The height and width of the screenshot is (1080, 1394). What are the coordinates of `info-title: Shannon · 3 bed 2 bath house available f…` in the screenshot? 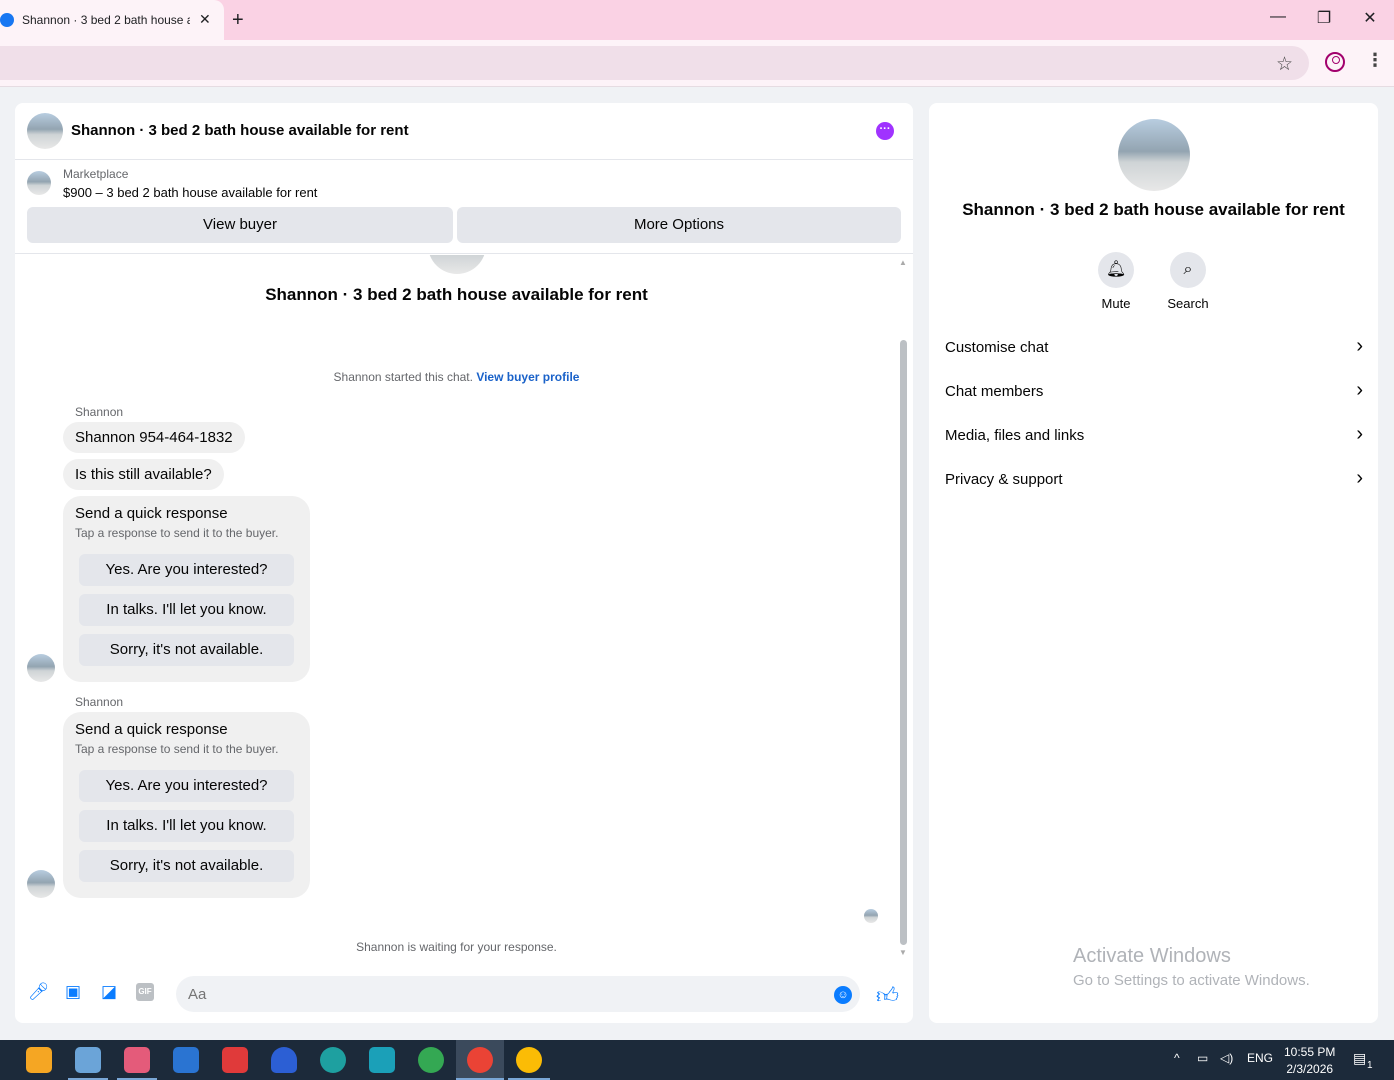 It's located at (1153, 209).